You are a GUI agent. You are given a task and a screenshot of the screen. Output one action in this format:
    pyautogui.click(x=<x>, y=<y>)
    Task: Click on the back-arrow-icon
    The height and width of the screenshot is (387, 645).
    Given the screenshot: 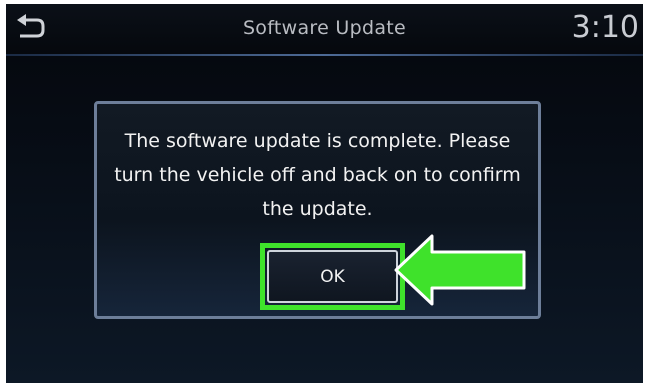 What is the action you would take?
    pyautogui.click(x=31, y=26)
    